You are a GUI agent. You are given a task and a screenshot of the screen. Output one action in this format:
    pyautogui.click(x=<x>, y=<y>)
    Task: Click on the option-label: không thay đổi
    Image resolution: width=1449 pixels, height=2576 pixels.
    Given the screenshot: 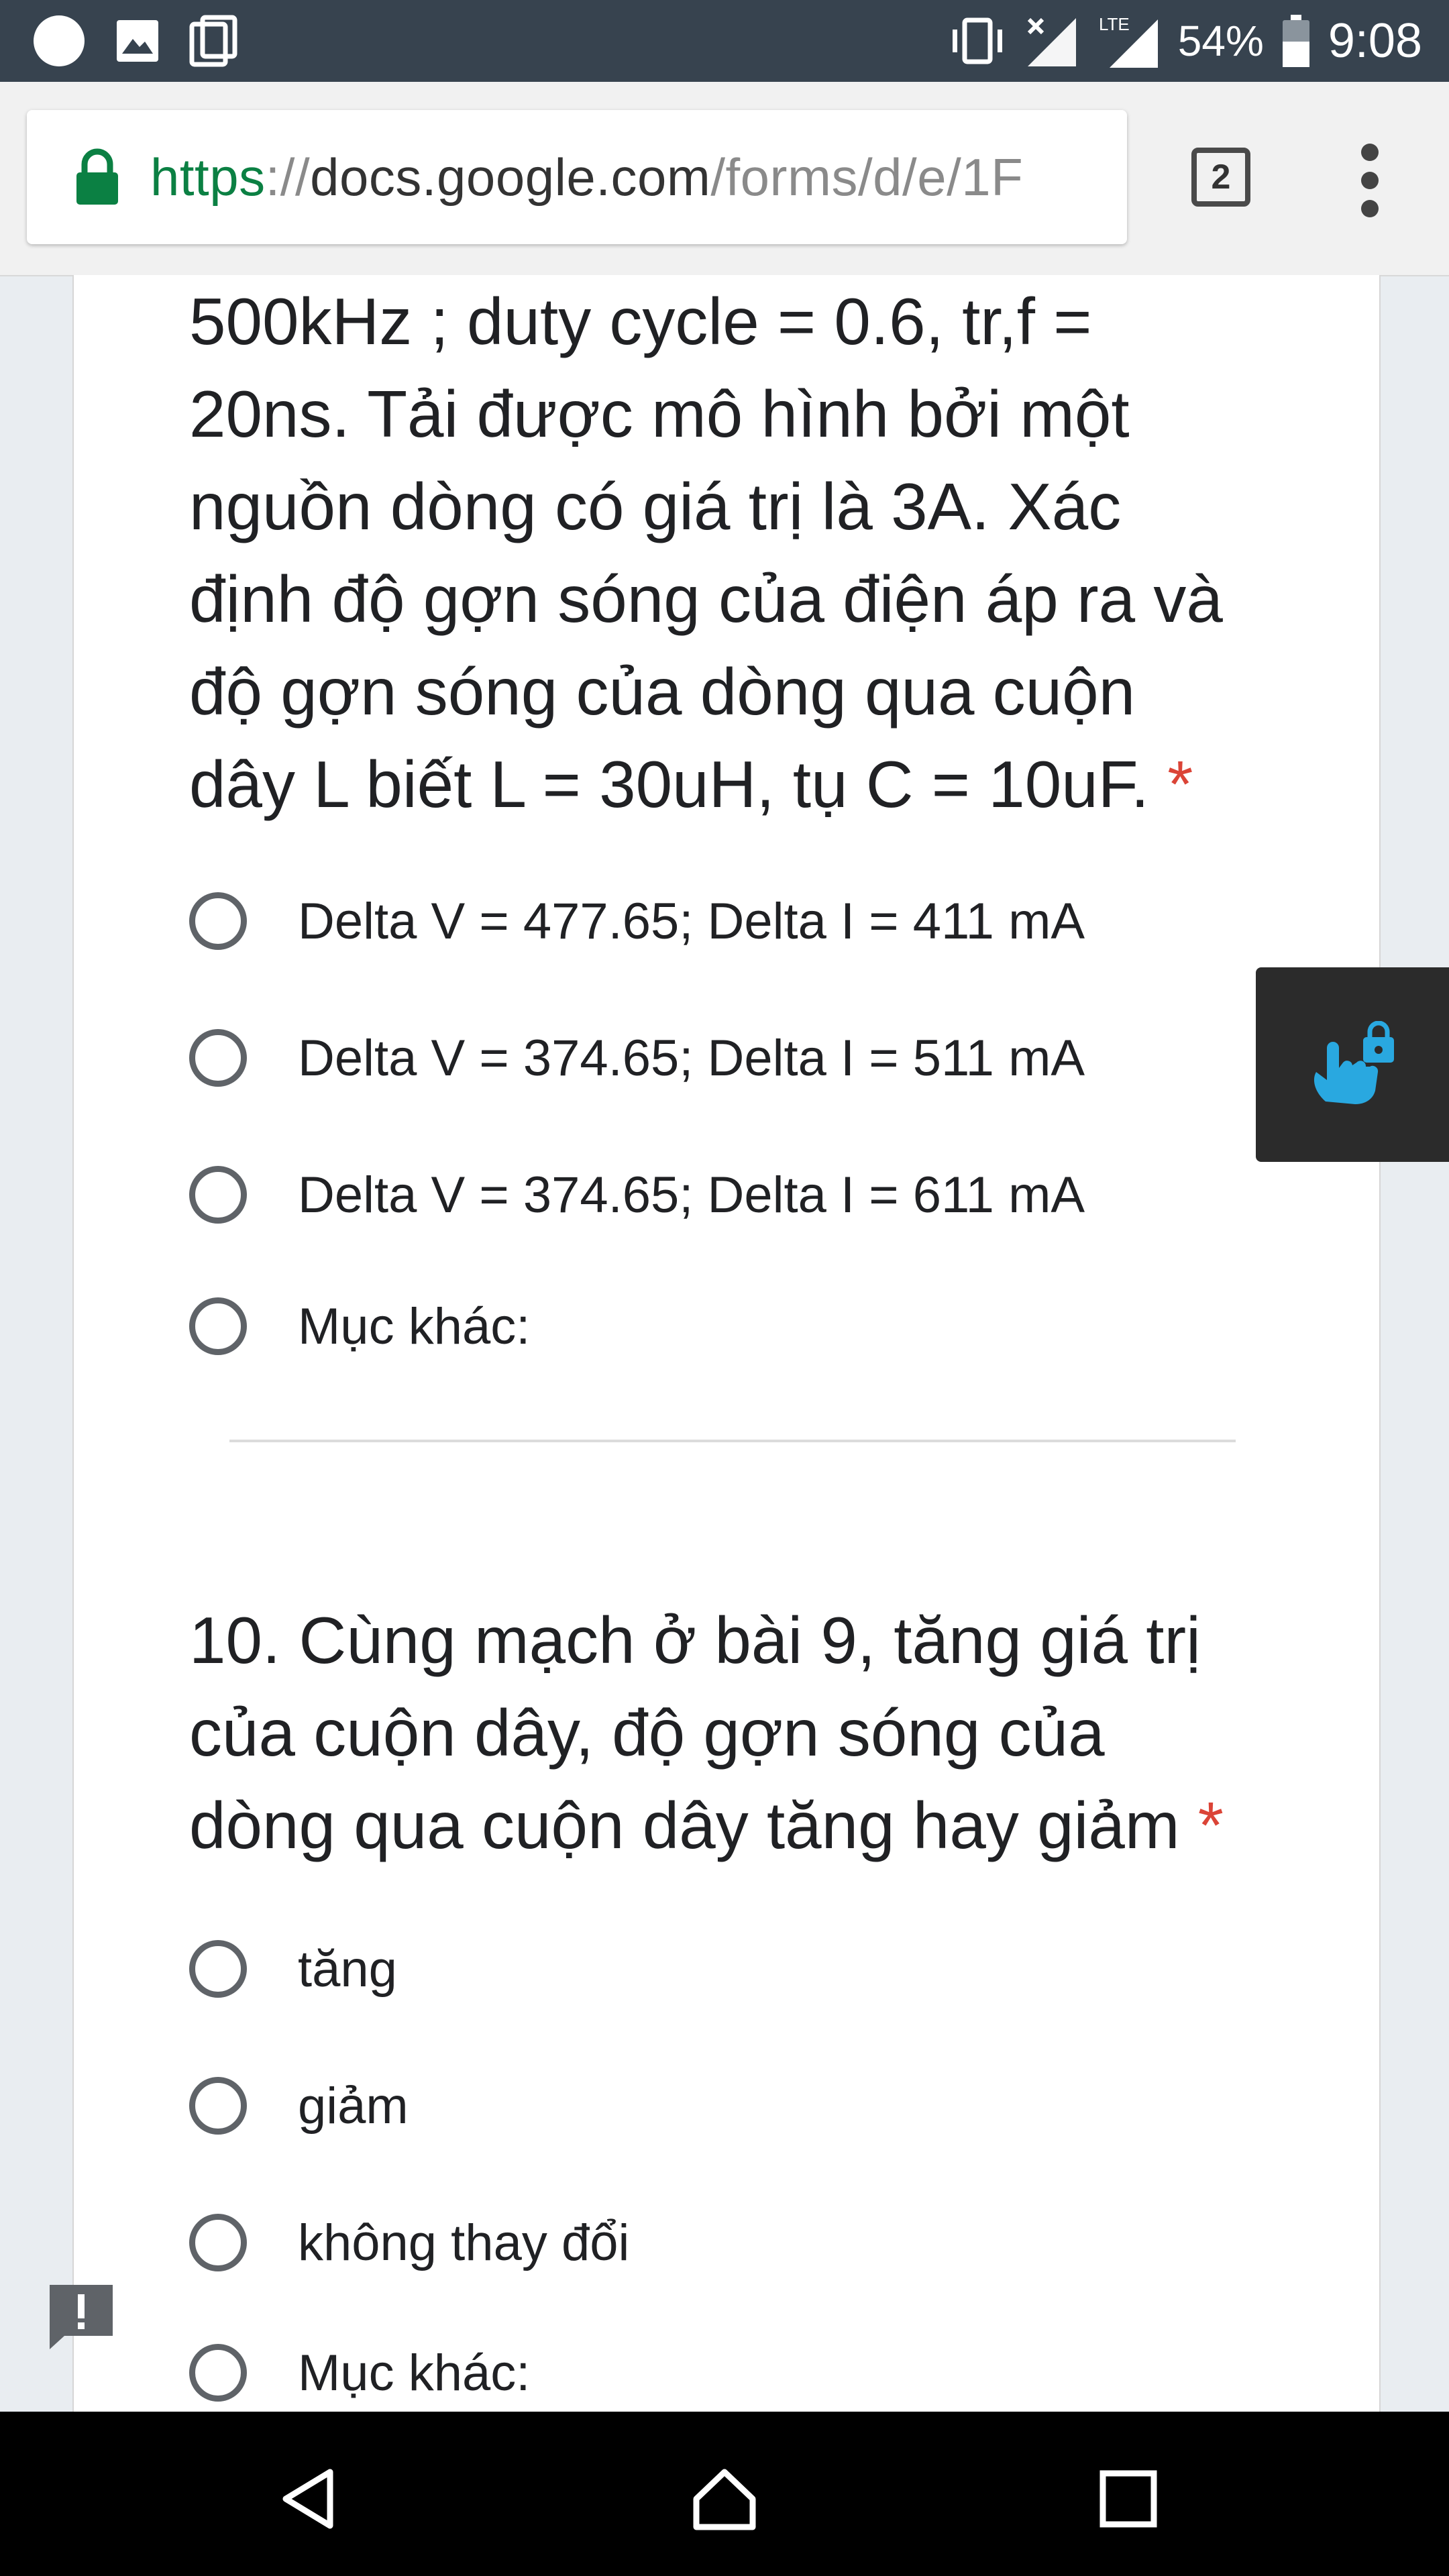 What is the action you would take?
    pyautogui.click(x=464, y=2242)
    